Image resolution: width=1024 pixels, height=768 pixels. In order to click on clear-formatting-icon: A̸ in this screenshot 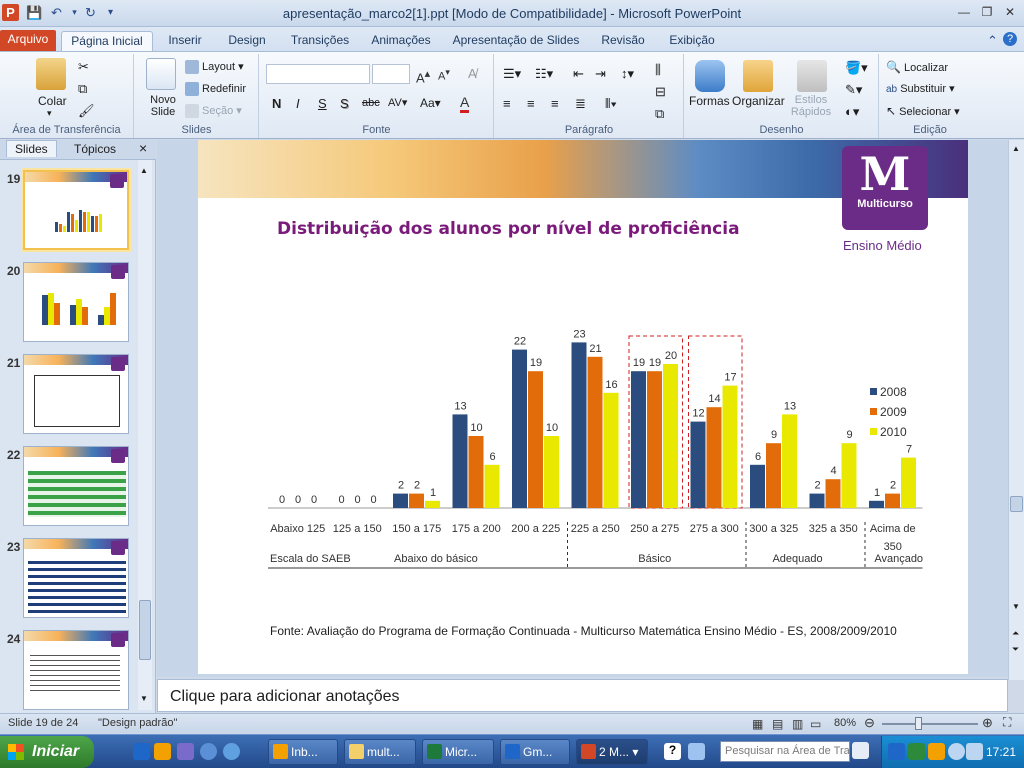, I will do `click(472, 73)`.